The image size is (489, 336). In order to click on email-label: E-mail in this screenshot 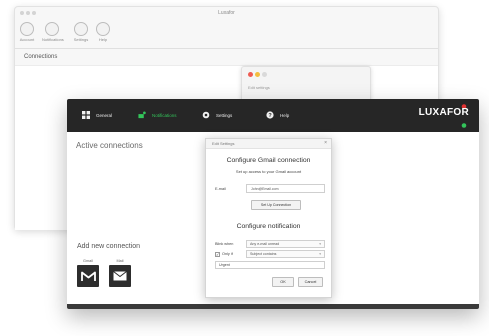, I will do `click(220, 189)`.